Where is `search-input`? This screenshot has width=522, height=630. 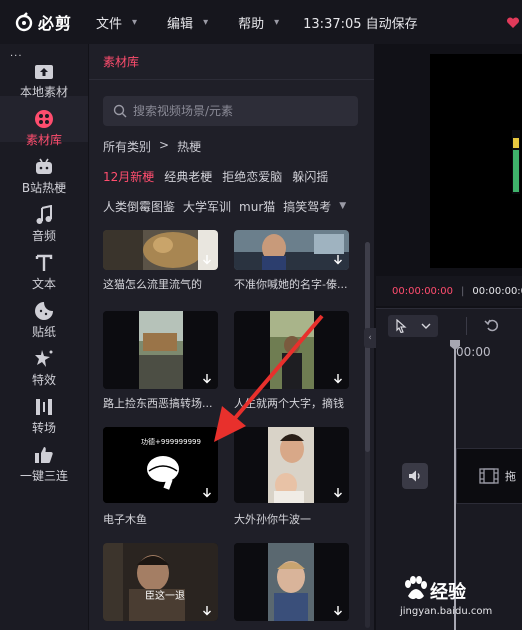 search-input is located at coordinates (238, 111).